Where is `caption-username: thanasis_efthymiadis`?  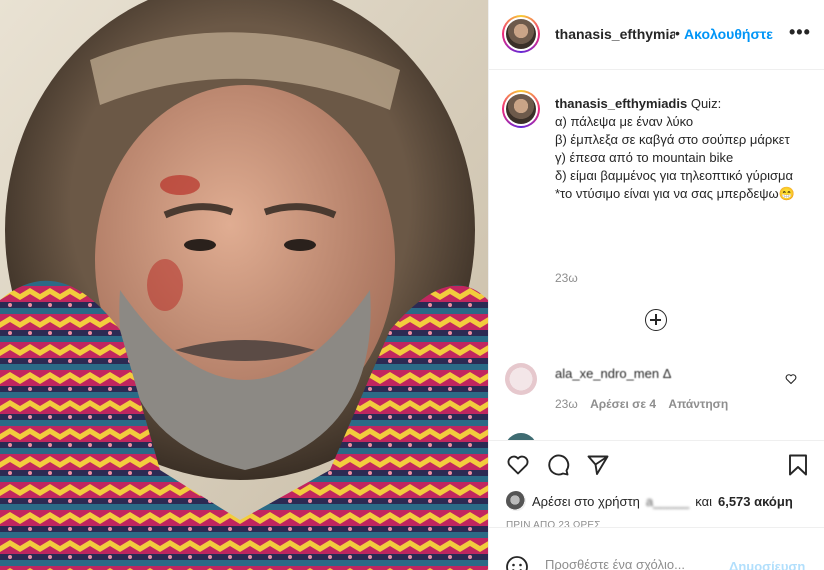
caption-username: thanasis_efthymiadis is located at coordinates (621, 103).